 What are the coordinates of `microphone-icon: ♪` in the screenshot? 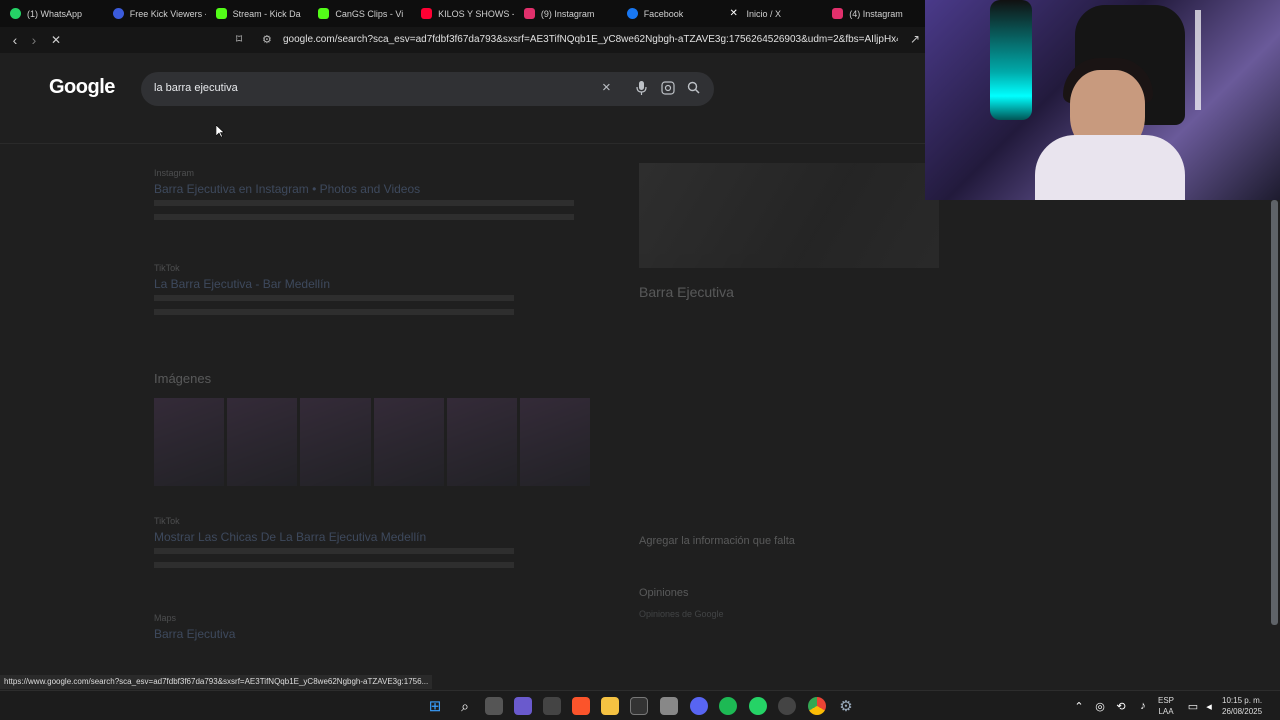 It's located at (1143, 706).